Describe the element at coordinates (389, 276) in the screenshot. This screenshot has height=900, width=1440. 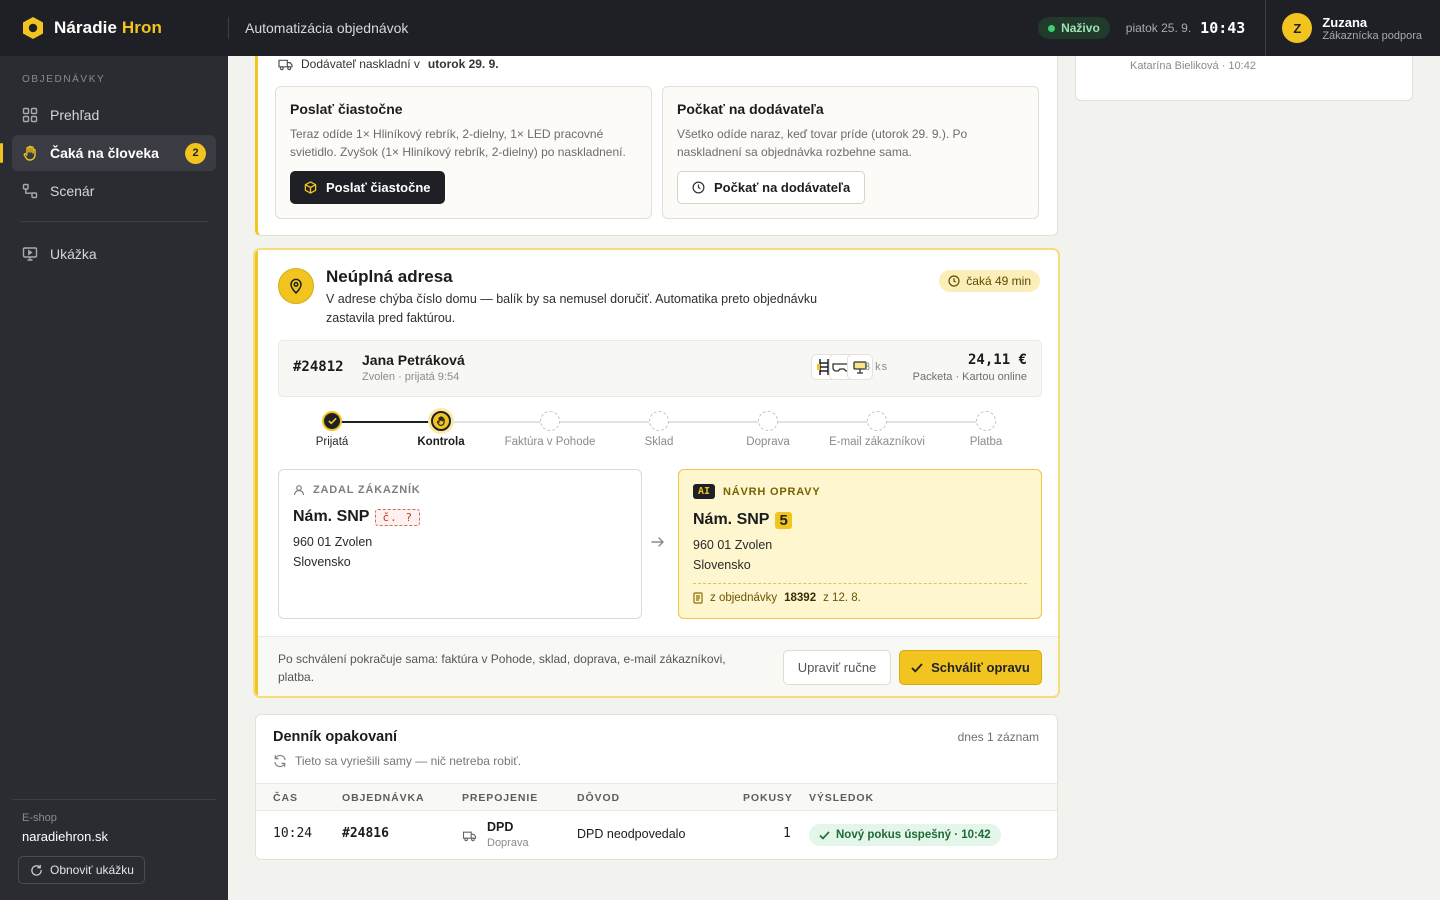
I see `card-title: Neúplná adresa` at that location.